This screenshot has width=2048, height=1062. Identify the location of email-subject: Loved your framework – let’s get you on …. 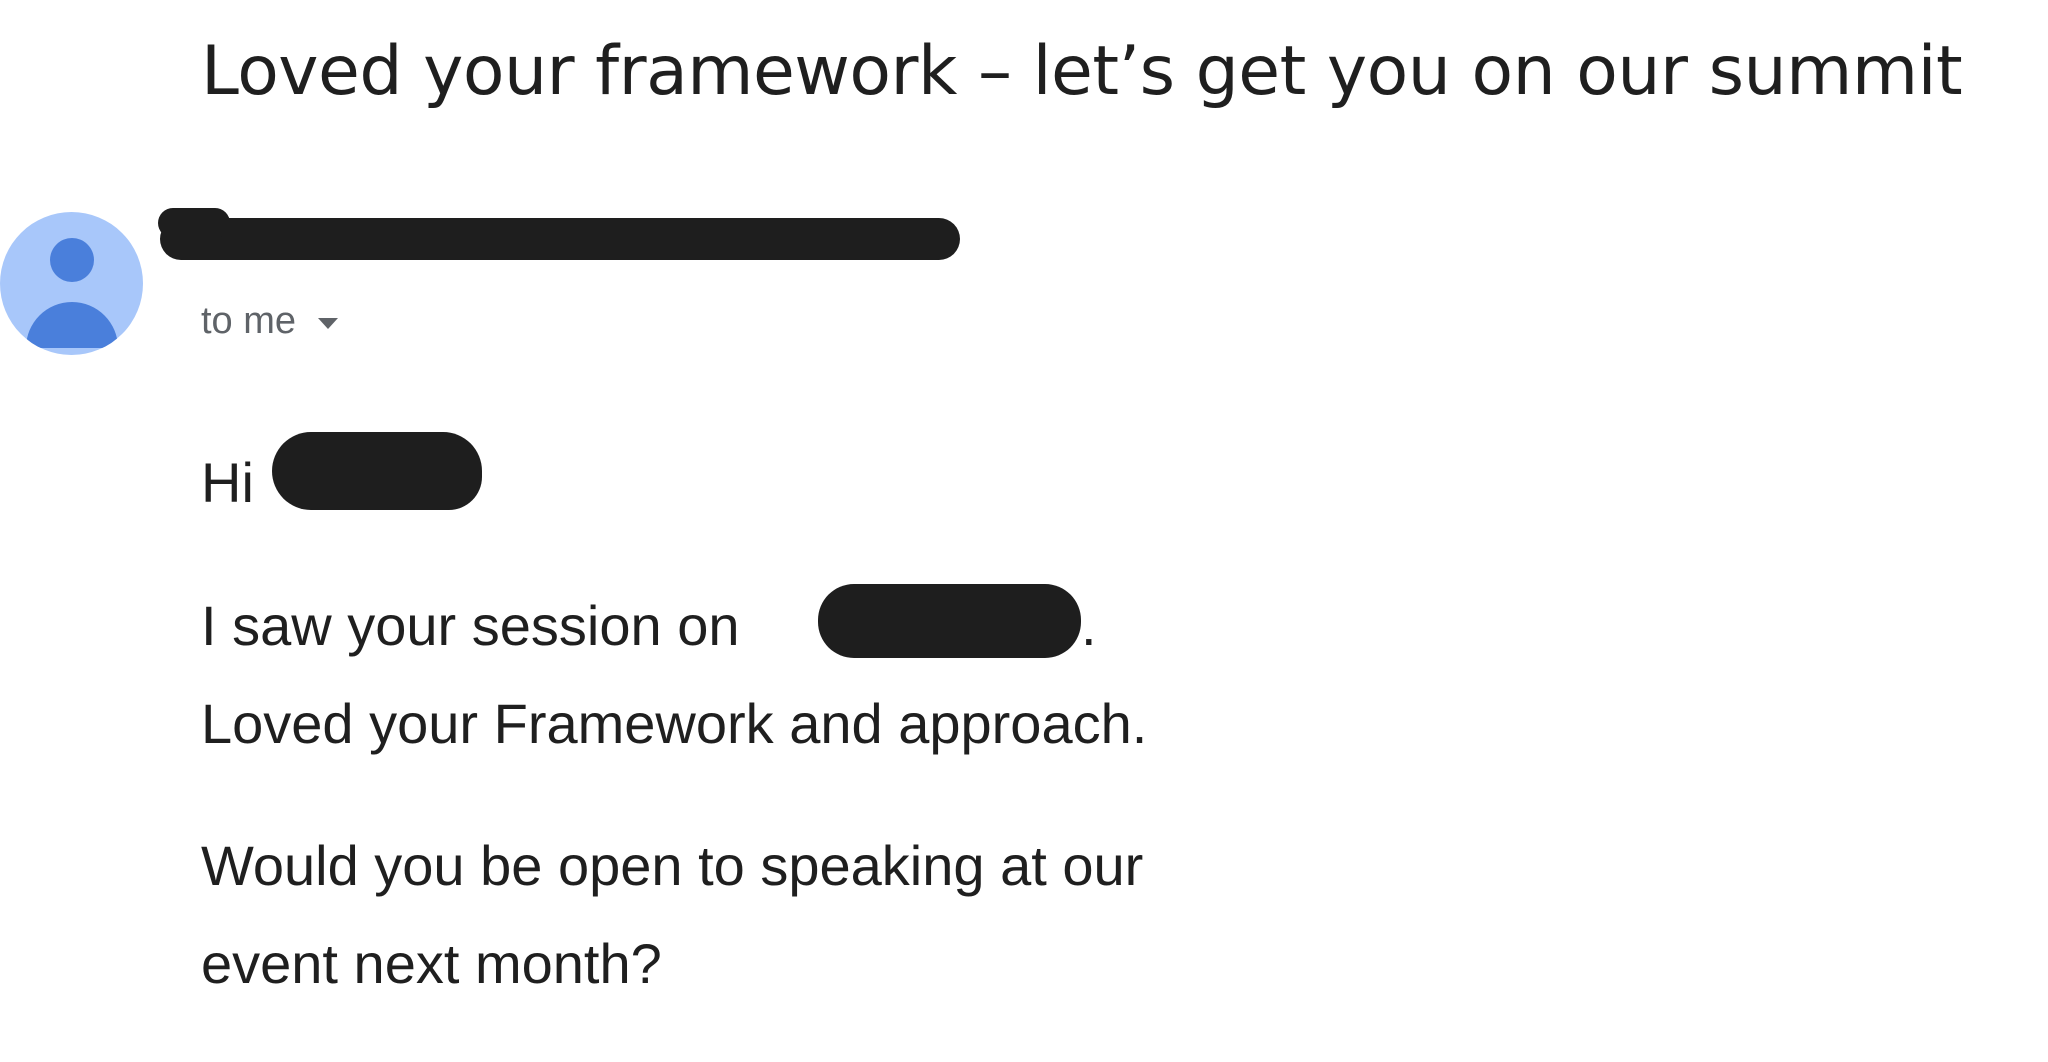
(1082, 71).